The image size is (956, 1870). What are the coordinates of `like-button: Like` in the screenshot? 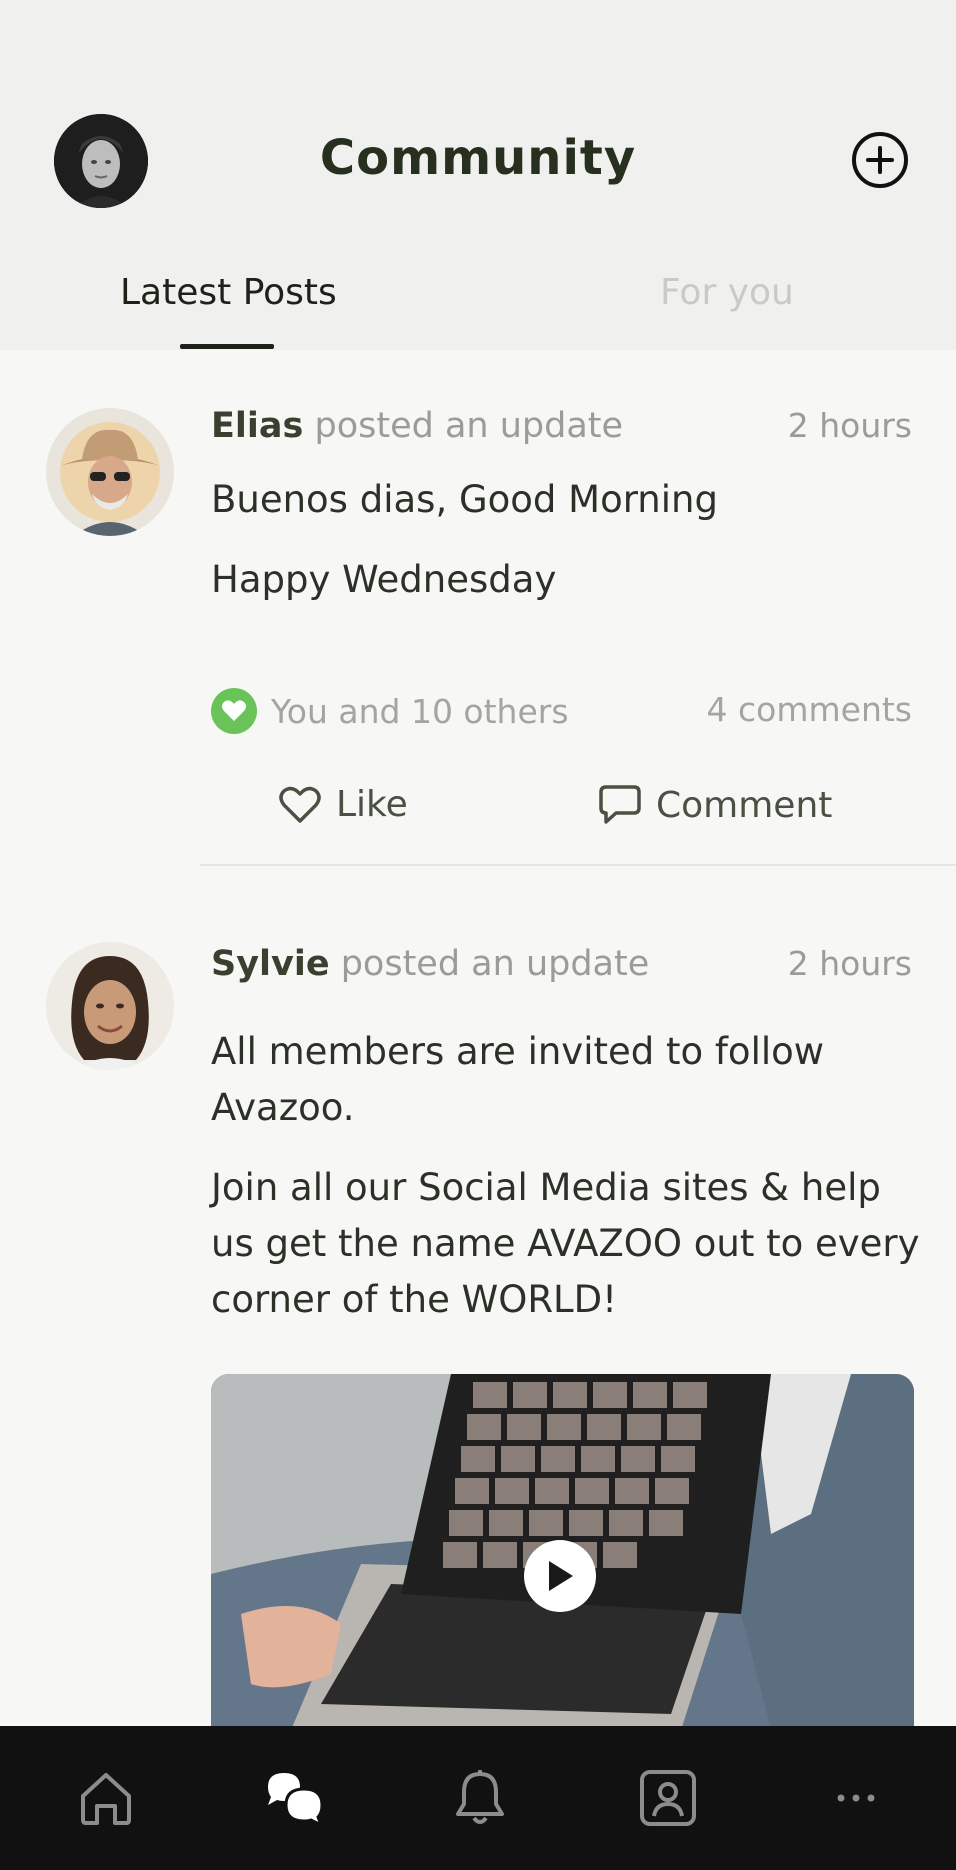 It's located at (343, 804).